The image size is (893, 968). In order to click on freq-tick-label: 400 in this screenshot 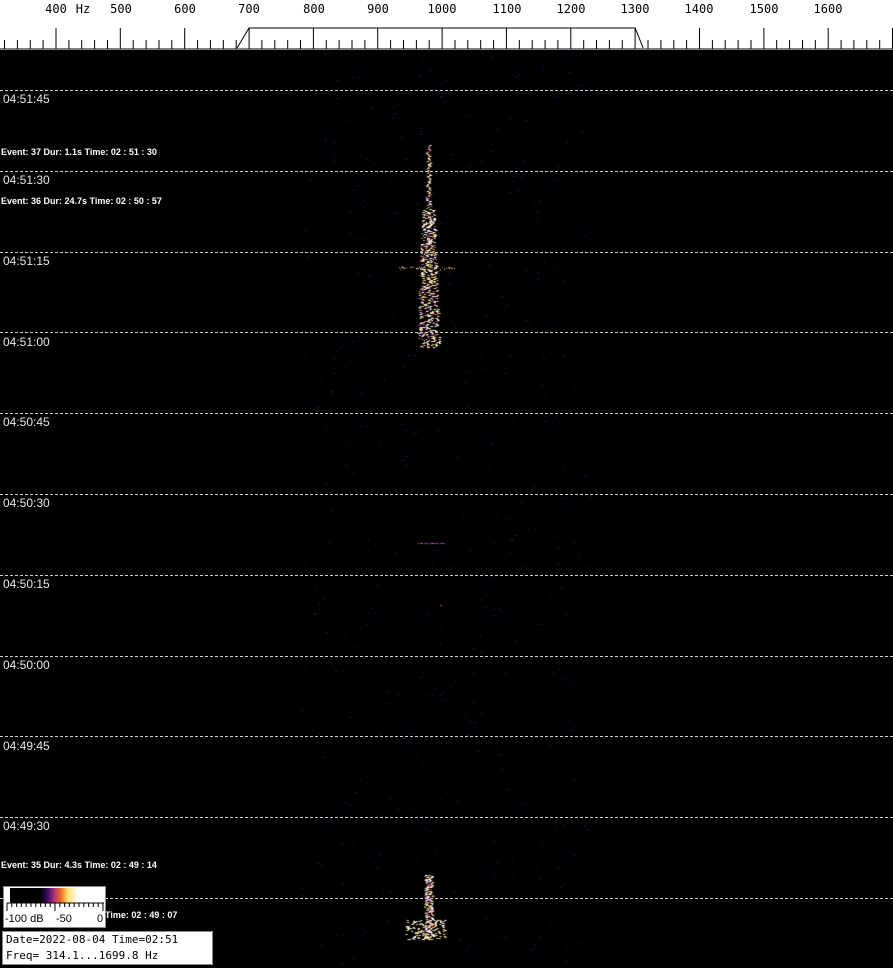, I will do `click(56, 9)`.